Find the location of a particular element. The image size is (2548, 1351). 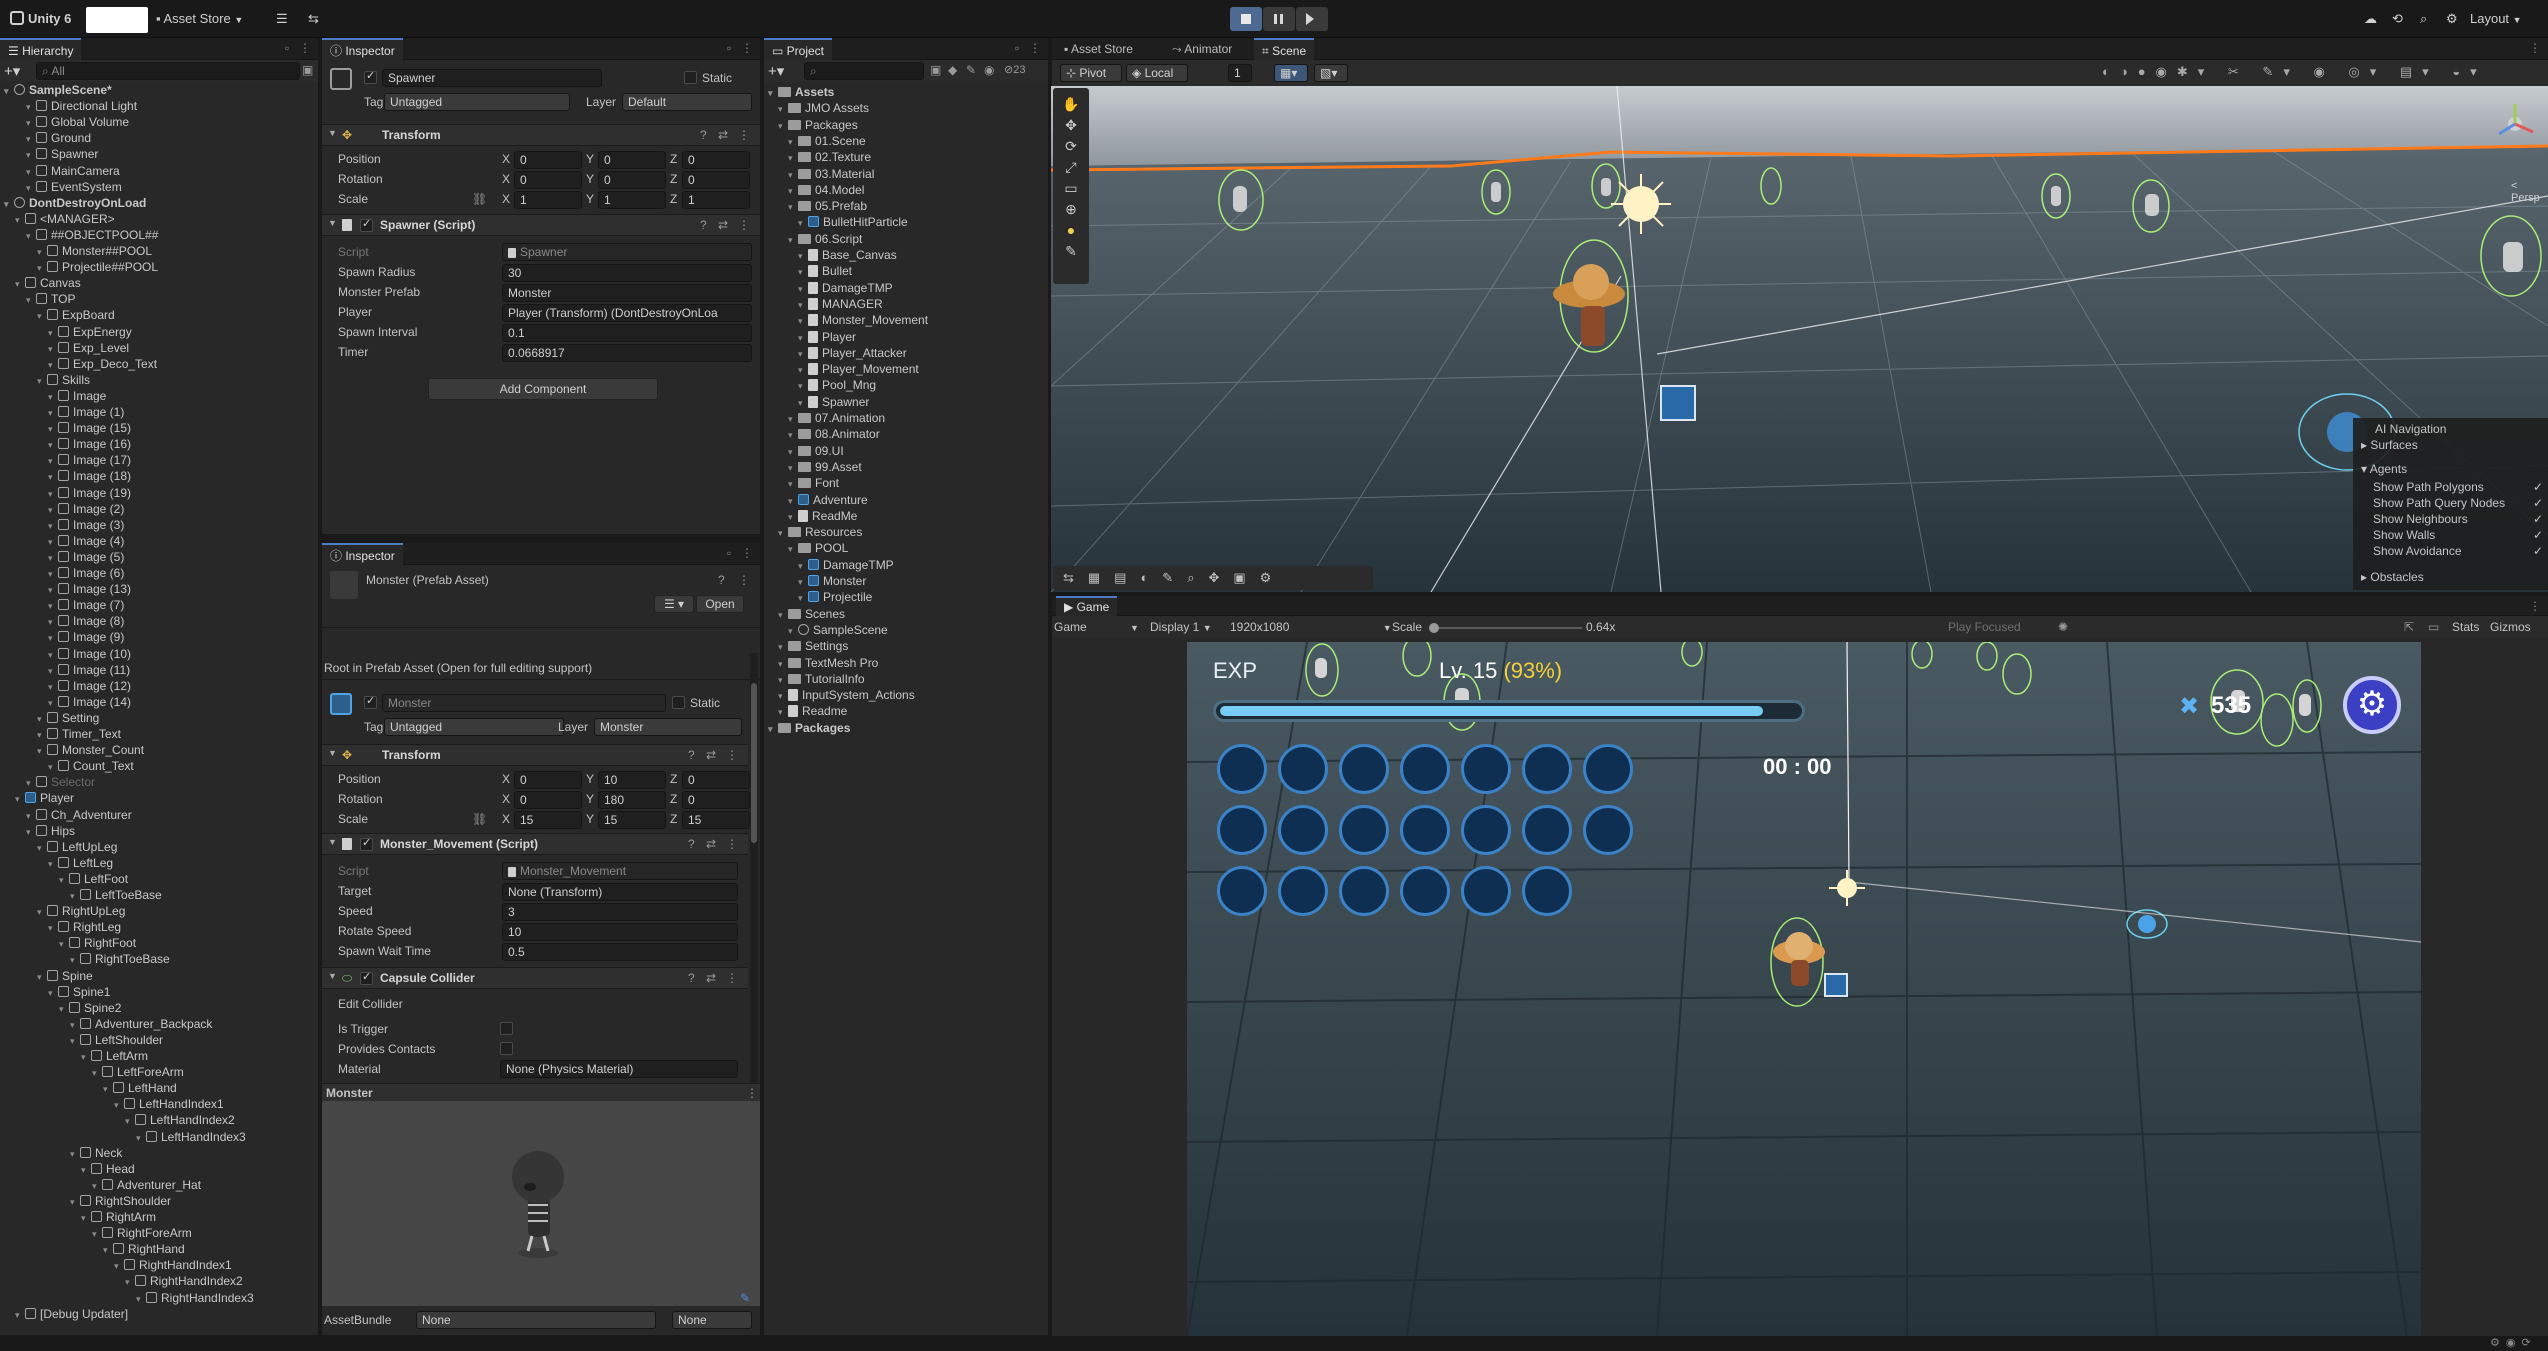

tree-row: ▾ ##OBJECTPOOL## is located at coordinates (172, 235).